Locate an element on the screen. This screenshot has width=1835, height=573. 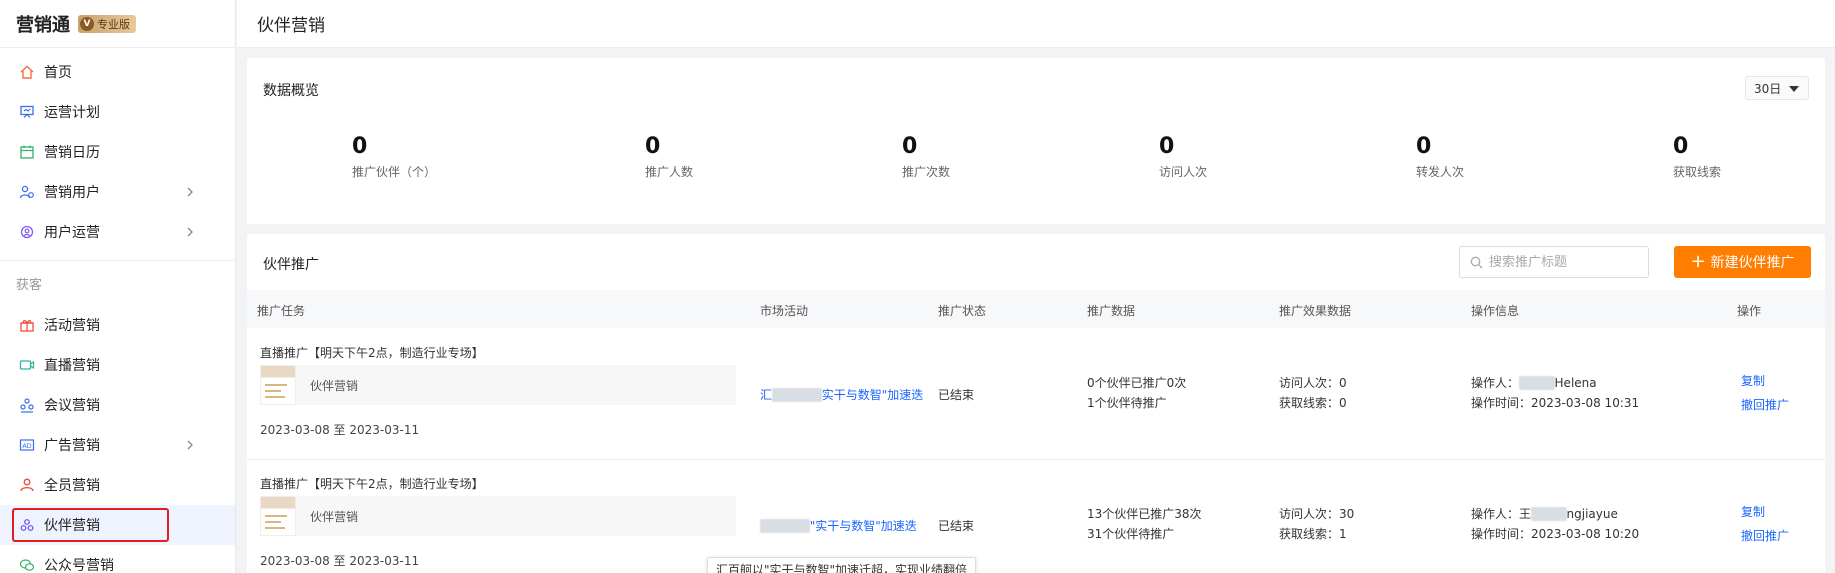
search-box is located at coordinates (1554, 262).